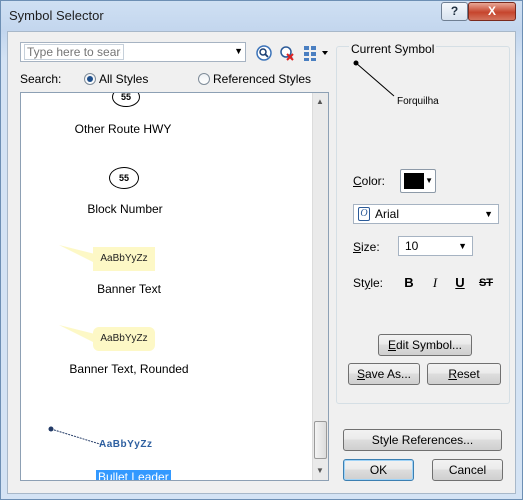 The image size is (523, 500). Describe the element at coordinates (486, 283) in the screenshot. I see `strikethrough-button: ST` at that location.